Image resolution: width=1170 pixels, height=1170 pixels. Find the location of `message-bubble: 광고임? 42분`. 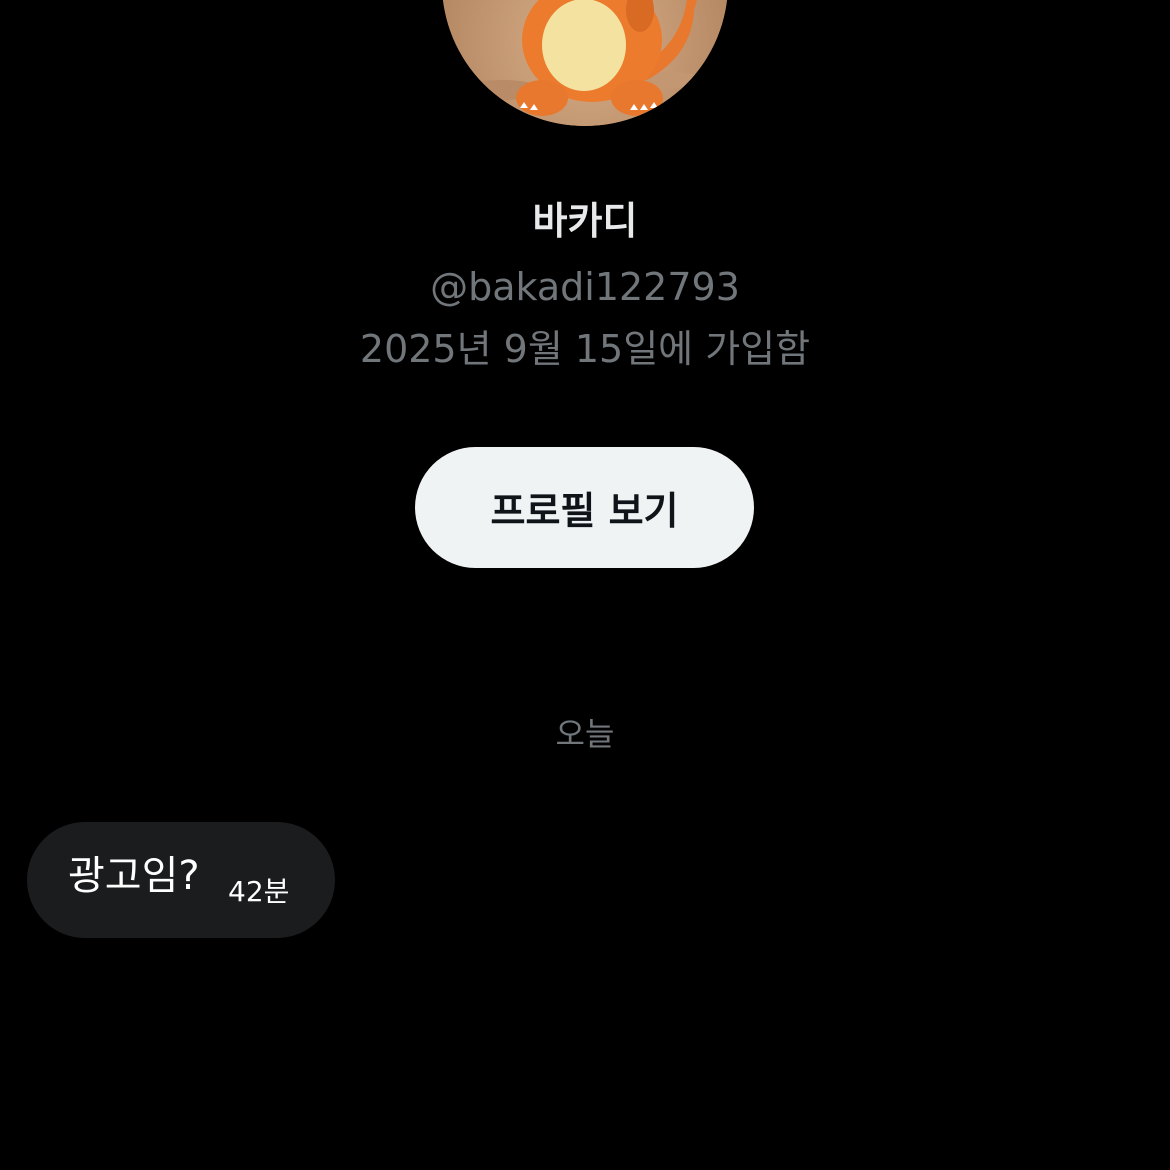

message-bubble: 광고임? 42분 is located at coordinates (181, 880).